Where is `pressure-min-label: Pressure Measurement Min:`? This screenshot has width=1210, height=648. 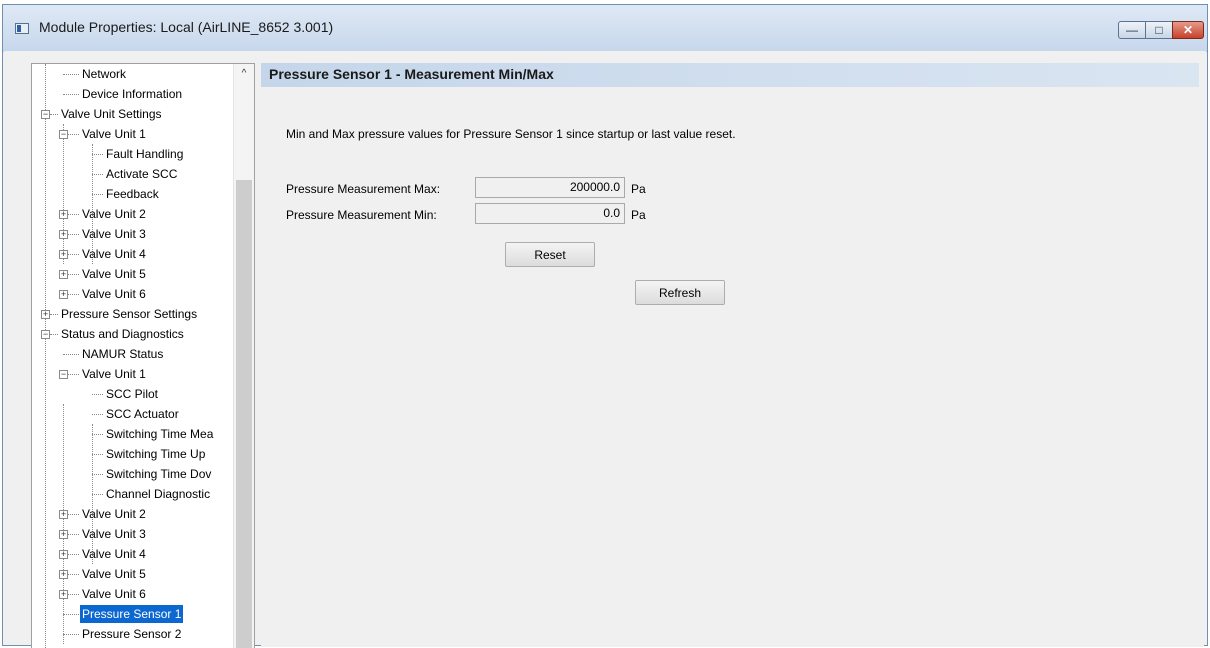 pressure-min-label: Pressure Measurement Min: is located at coordinates (361, 215).